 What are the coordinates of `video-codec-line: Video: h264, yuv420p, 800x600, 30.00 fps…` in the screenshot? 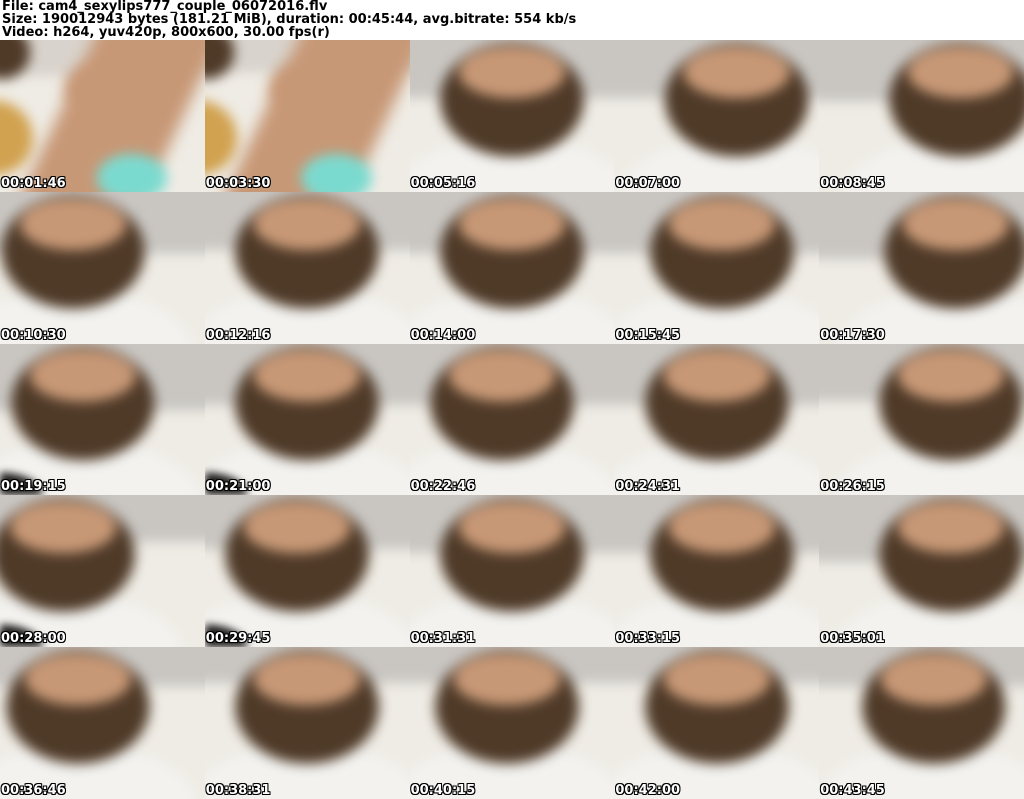 It's located at (166, 32).